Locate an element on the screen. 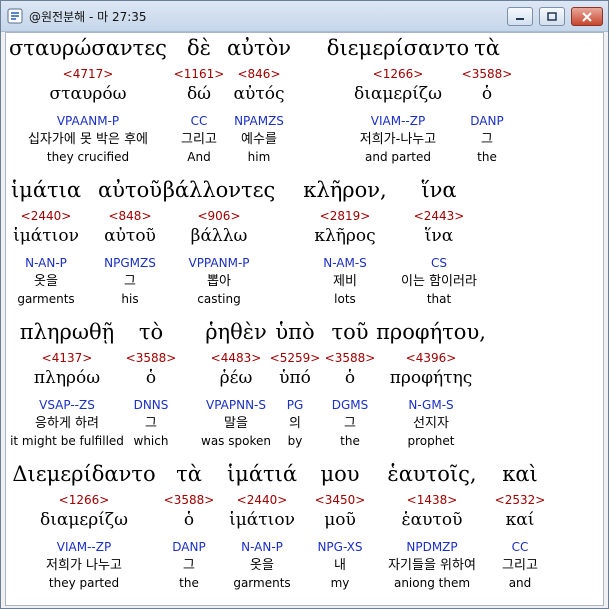 This screenshot has height=609, width=609. minimize-button is located at coordinates (520, 16).